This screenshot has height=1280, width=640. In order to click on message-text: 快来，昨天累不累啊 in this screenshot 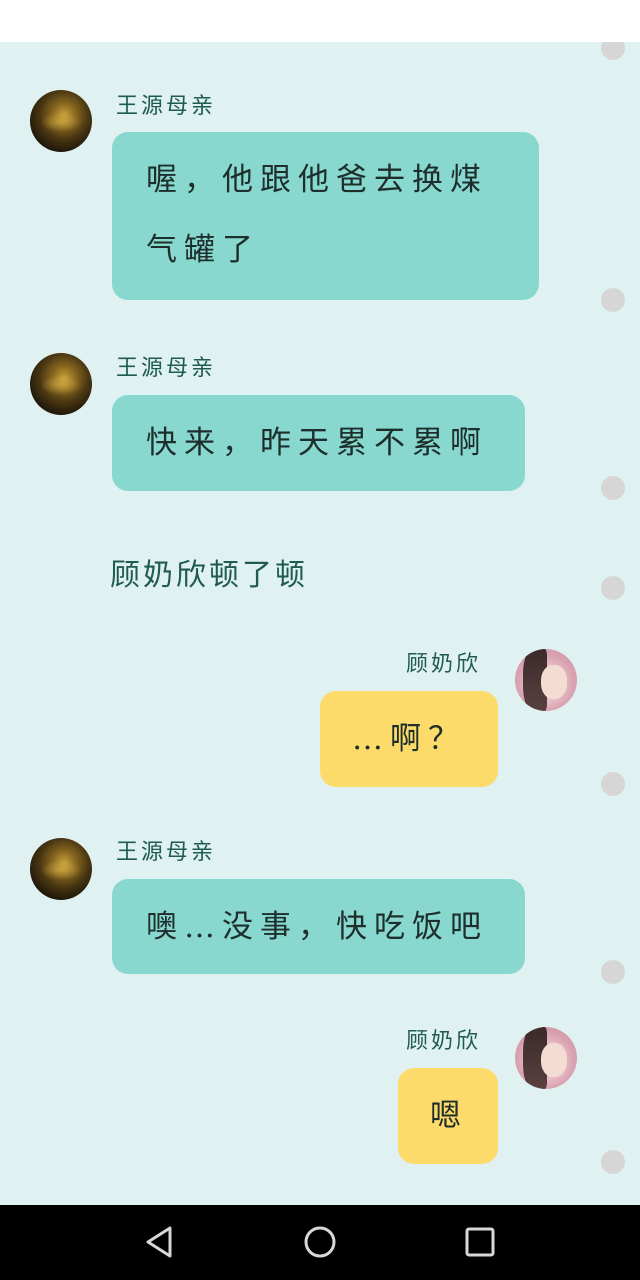, I will do `click(317, 443)`.